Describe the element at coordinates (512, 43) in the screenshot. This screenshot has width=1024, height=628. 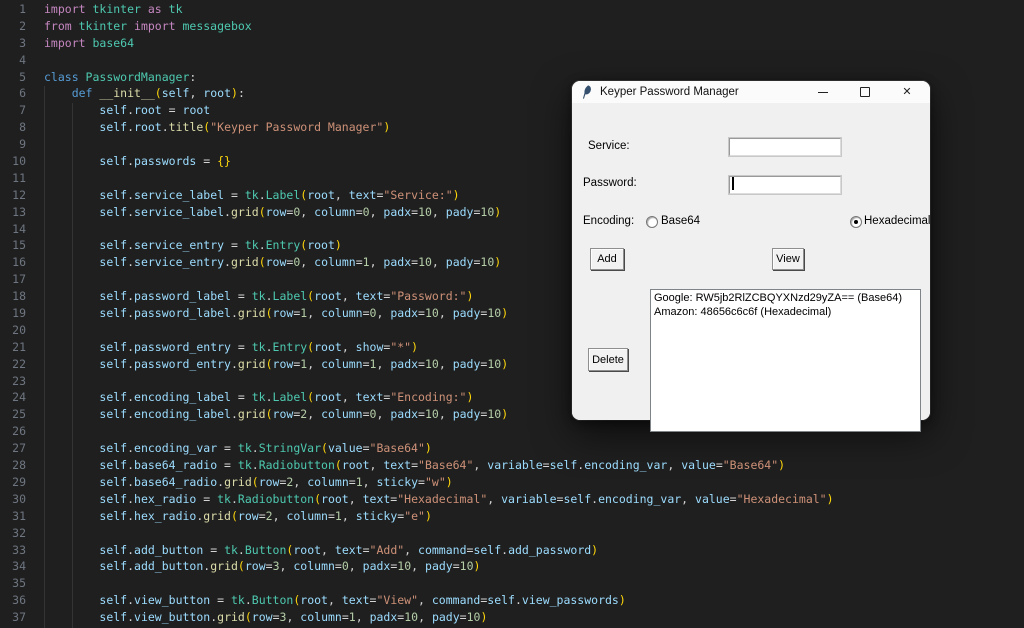
I see `code-line: 3 import base64` at that location.